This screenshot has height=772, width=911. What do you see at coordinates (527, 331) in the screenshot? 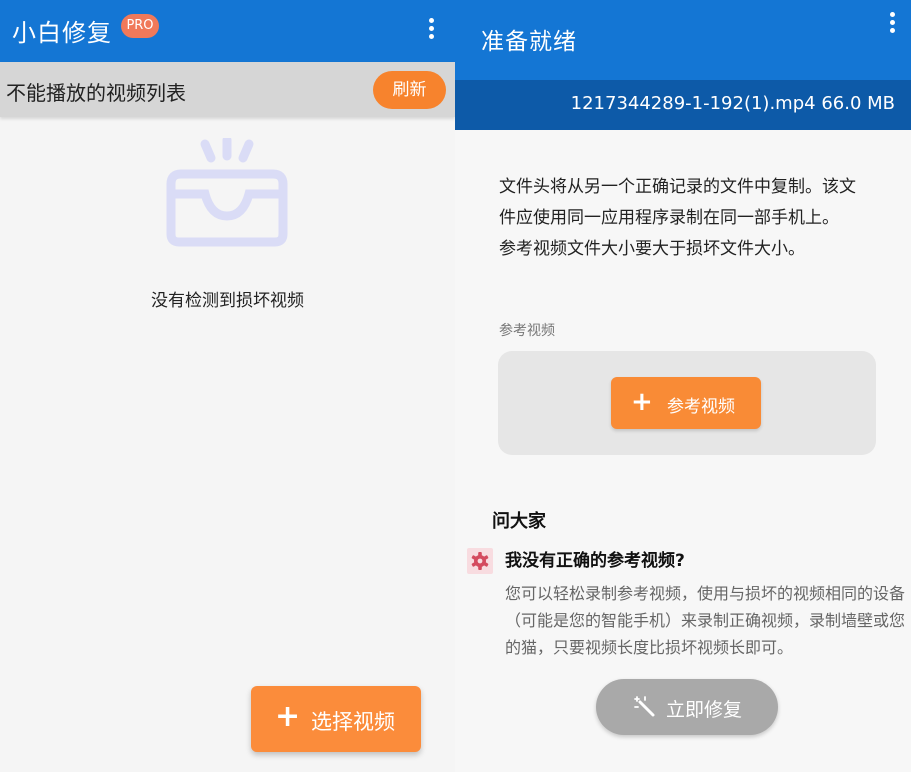
I see `reference-video-label: 参考视频` at bounding box center [527, 331].